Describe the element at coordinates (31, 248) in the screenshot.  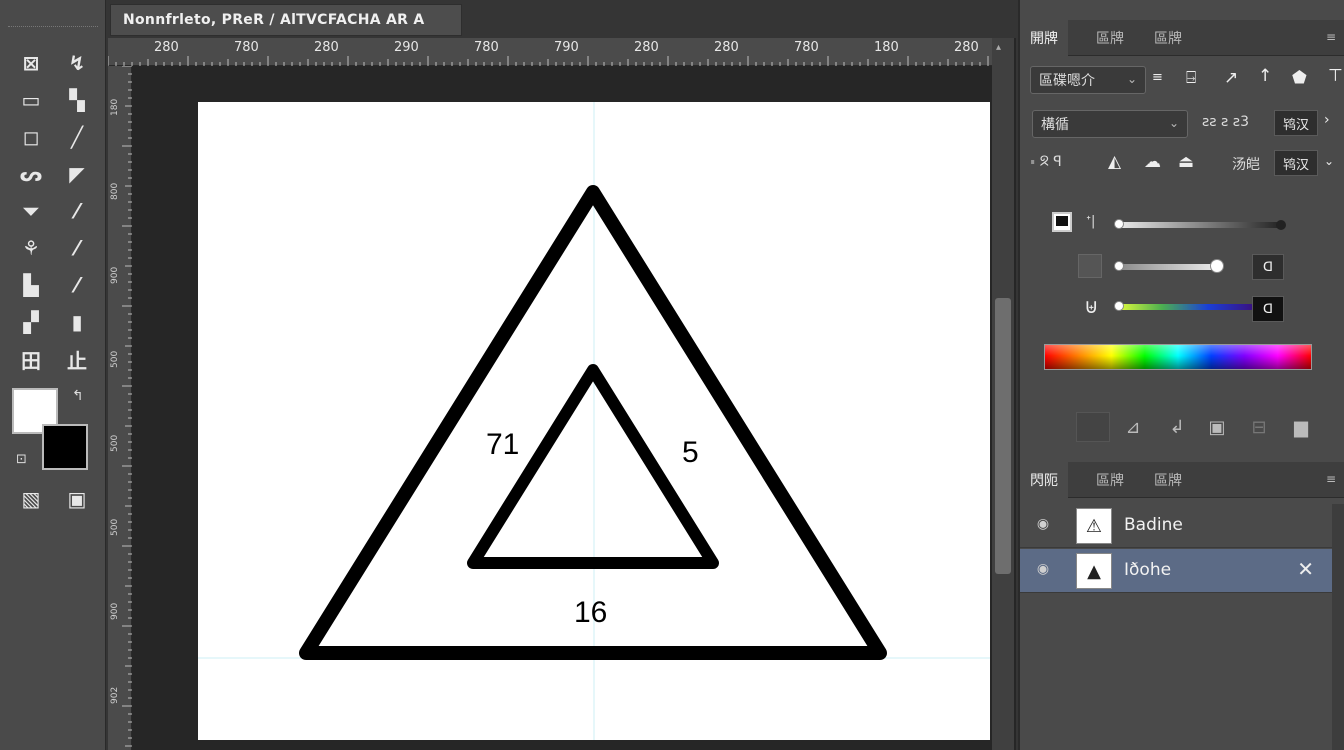
I see `tool-icon: ⚘` at that location.